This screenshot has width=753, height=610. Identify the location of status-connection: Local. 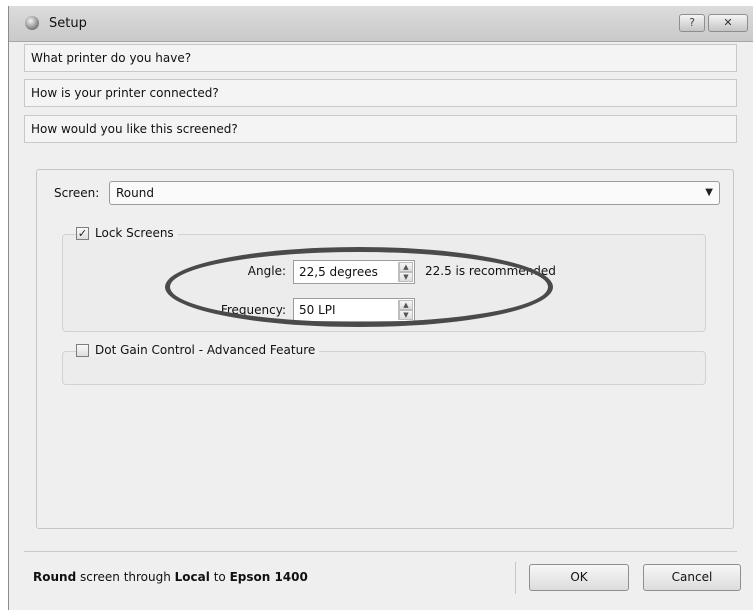
(192, 577).